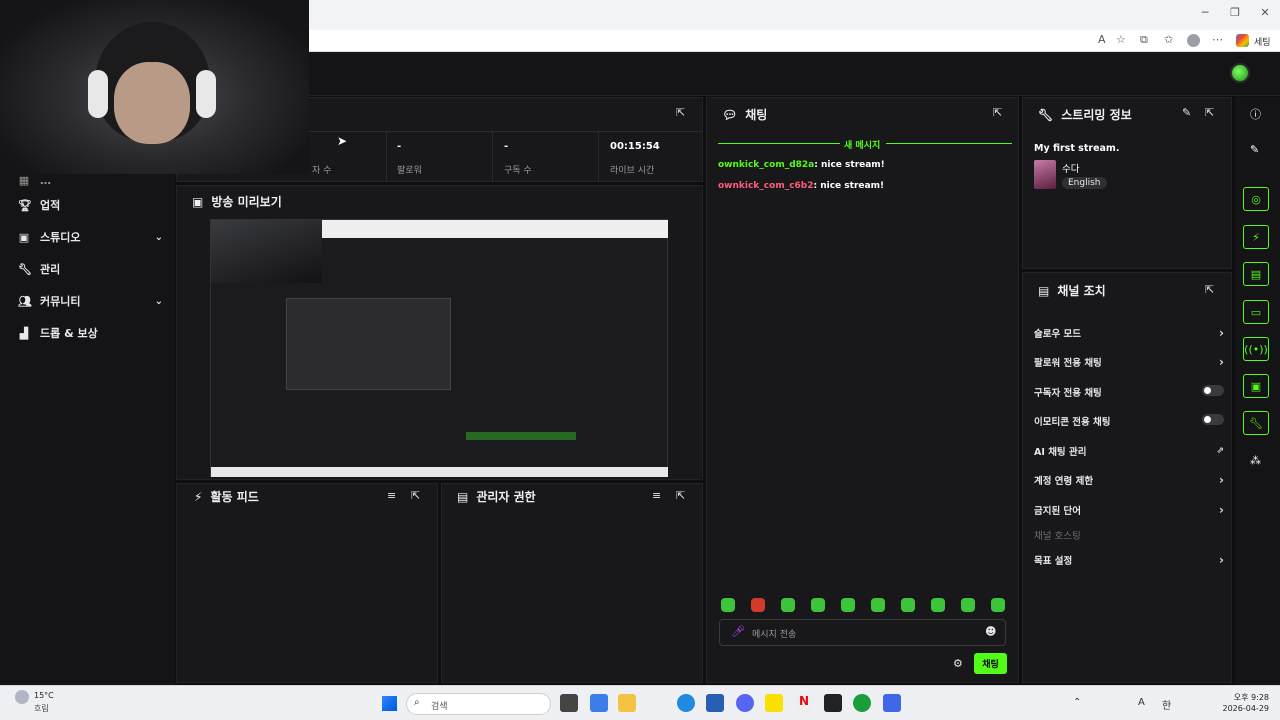 Image resolution: width=1280 pixels, height=720 pixels. Describe the element at coordinates (1129, 560) in the screenshot. I see `option-goals: 목표 설정 ›` at that location.